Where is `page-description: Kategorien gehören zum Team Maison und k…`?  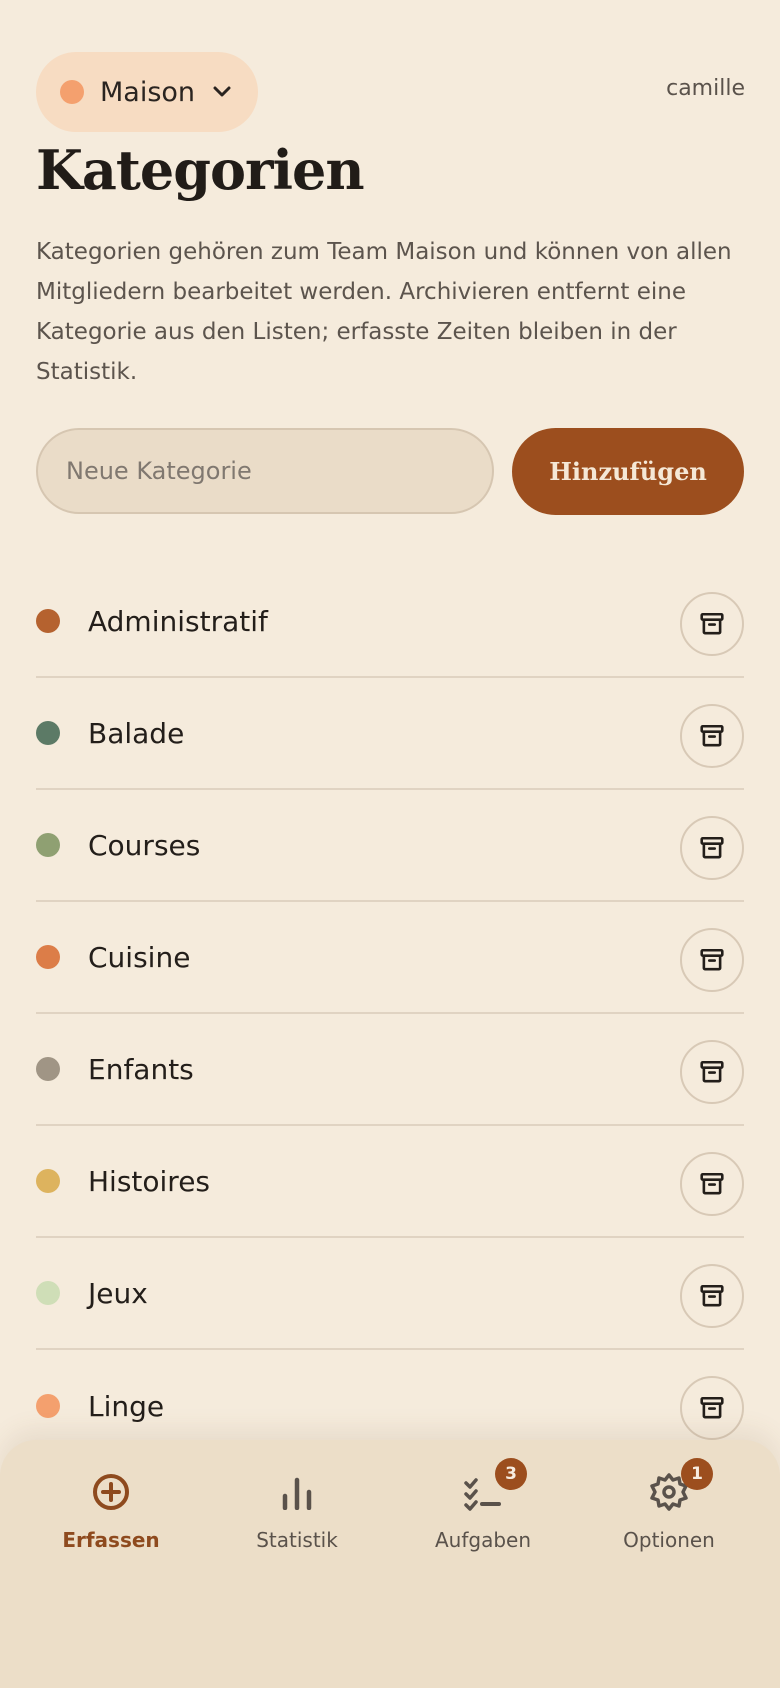 page-description: Kategorien gehören zum Team Maison und k… is located at coordinates (384, 312).